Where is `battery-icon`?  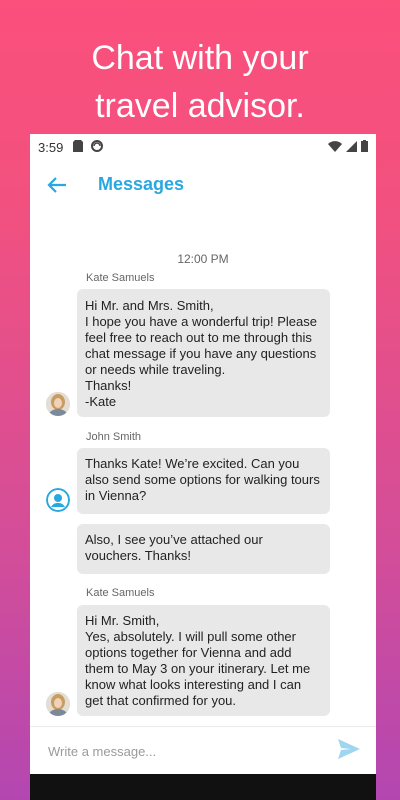
battery-icon is located at coordinates (364, 147).